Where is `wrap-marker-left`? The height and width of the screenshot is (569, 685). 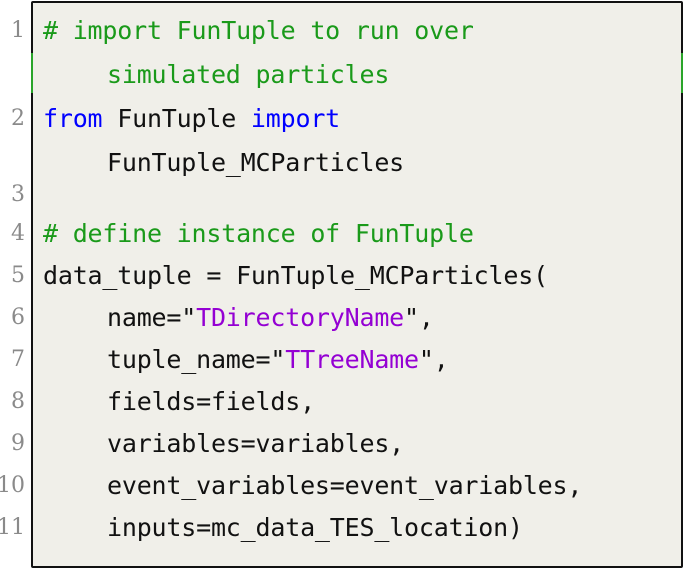 wrap-marker-left is located at coordinates (32, 73).